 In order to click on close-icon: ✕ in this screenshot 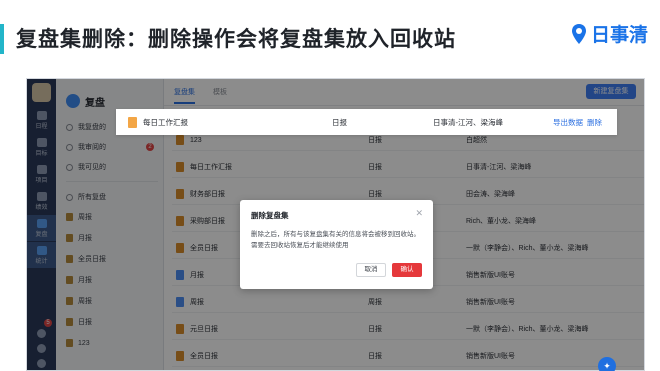, I will do `click(419, 213)`.